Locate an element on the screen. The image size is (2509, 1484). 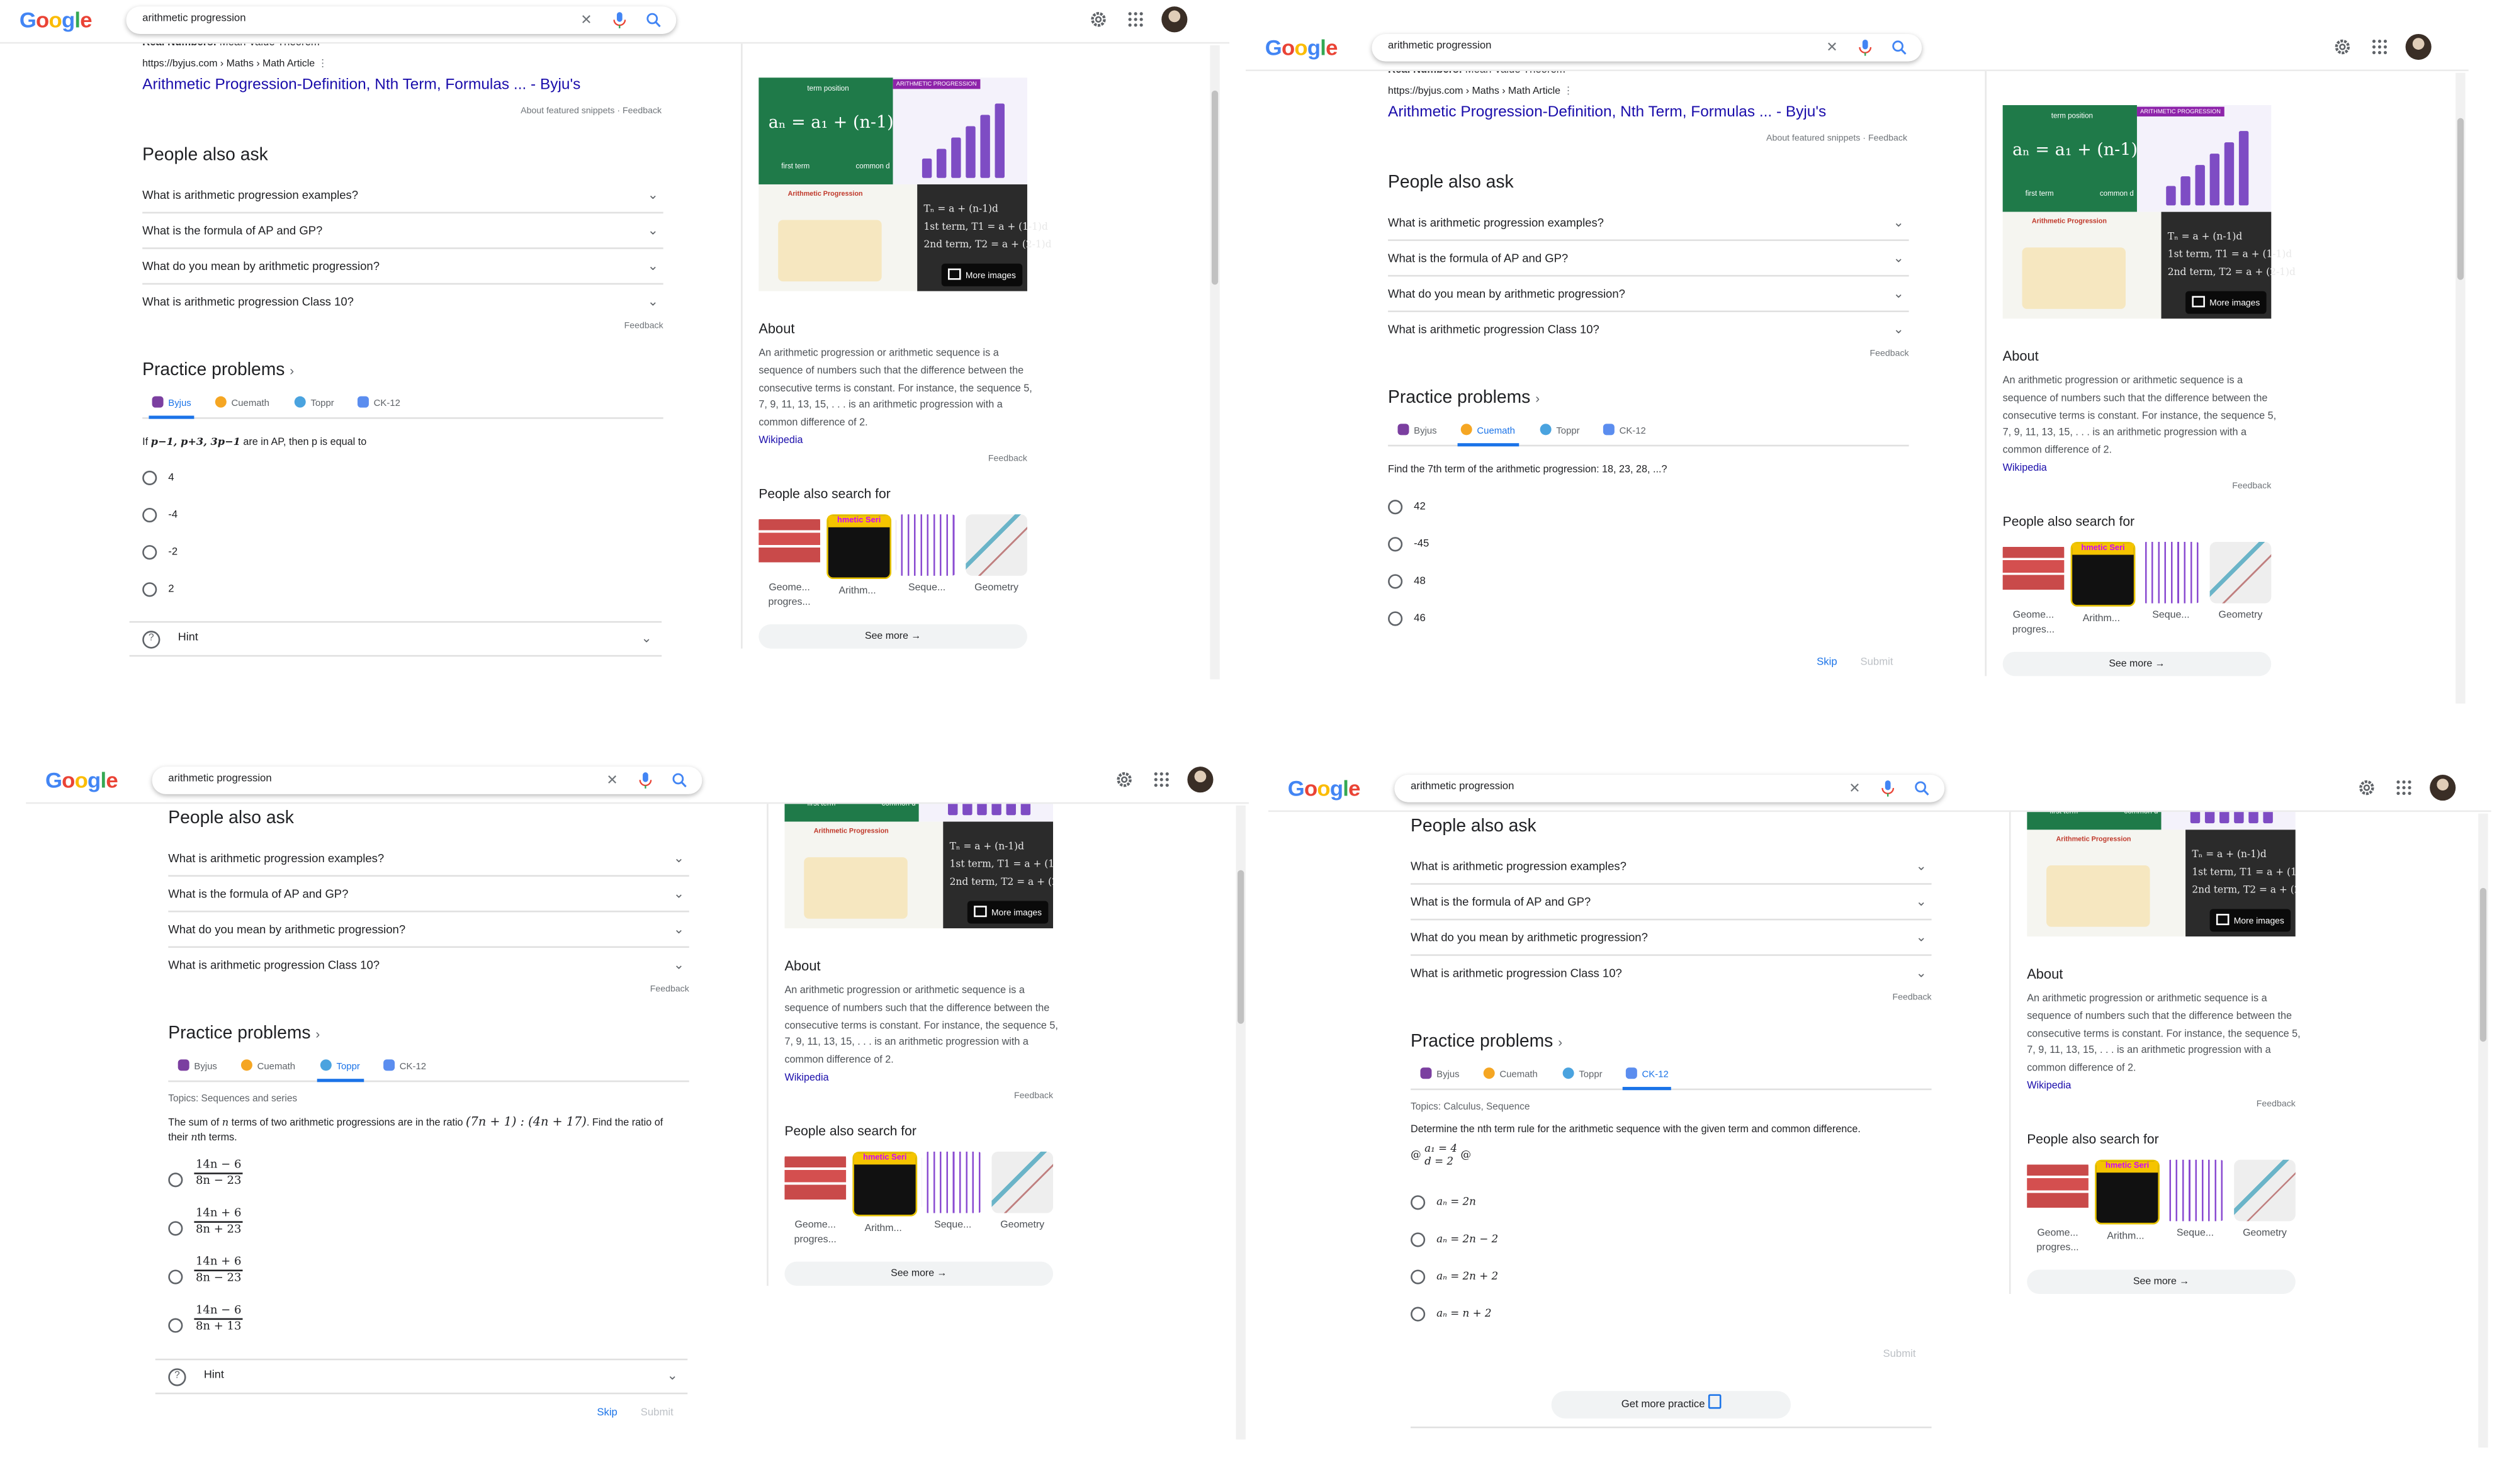
answer-option: 46 is located at coordinates (1655, 618).